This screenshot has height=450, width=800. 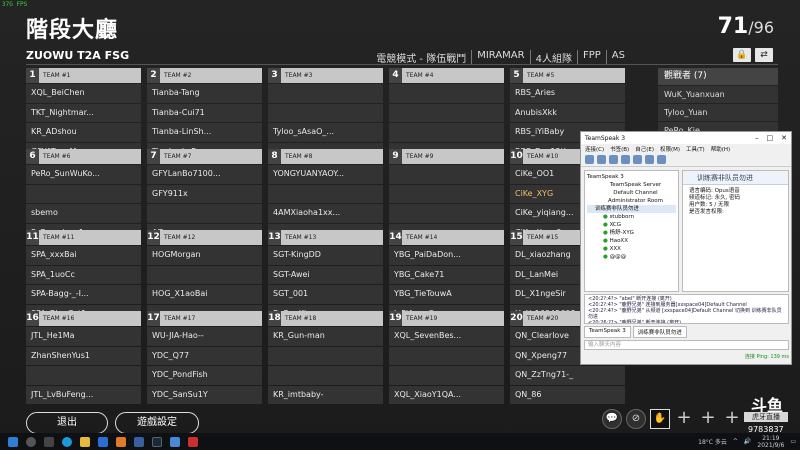 I want to click on squad-header: 14 TEAM #14, so click(x=446, y=237).